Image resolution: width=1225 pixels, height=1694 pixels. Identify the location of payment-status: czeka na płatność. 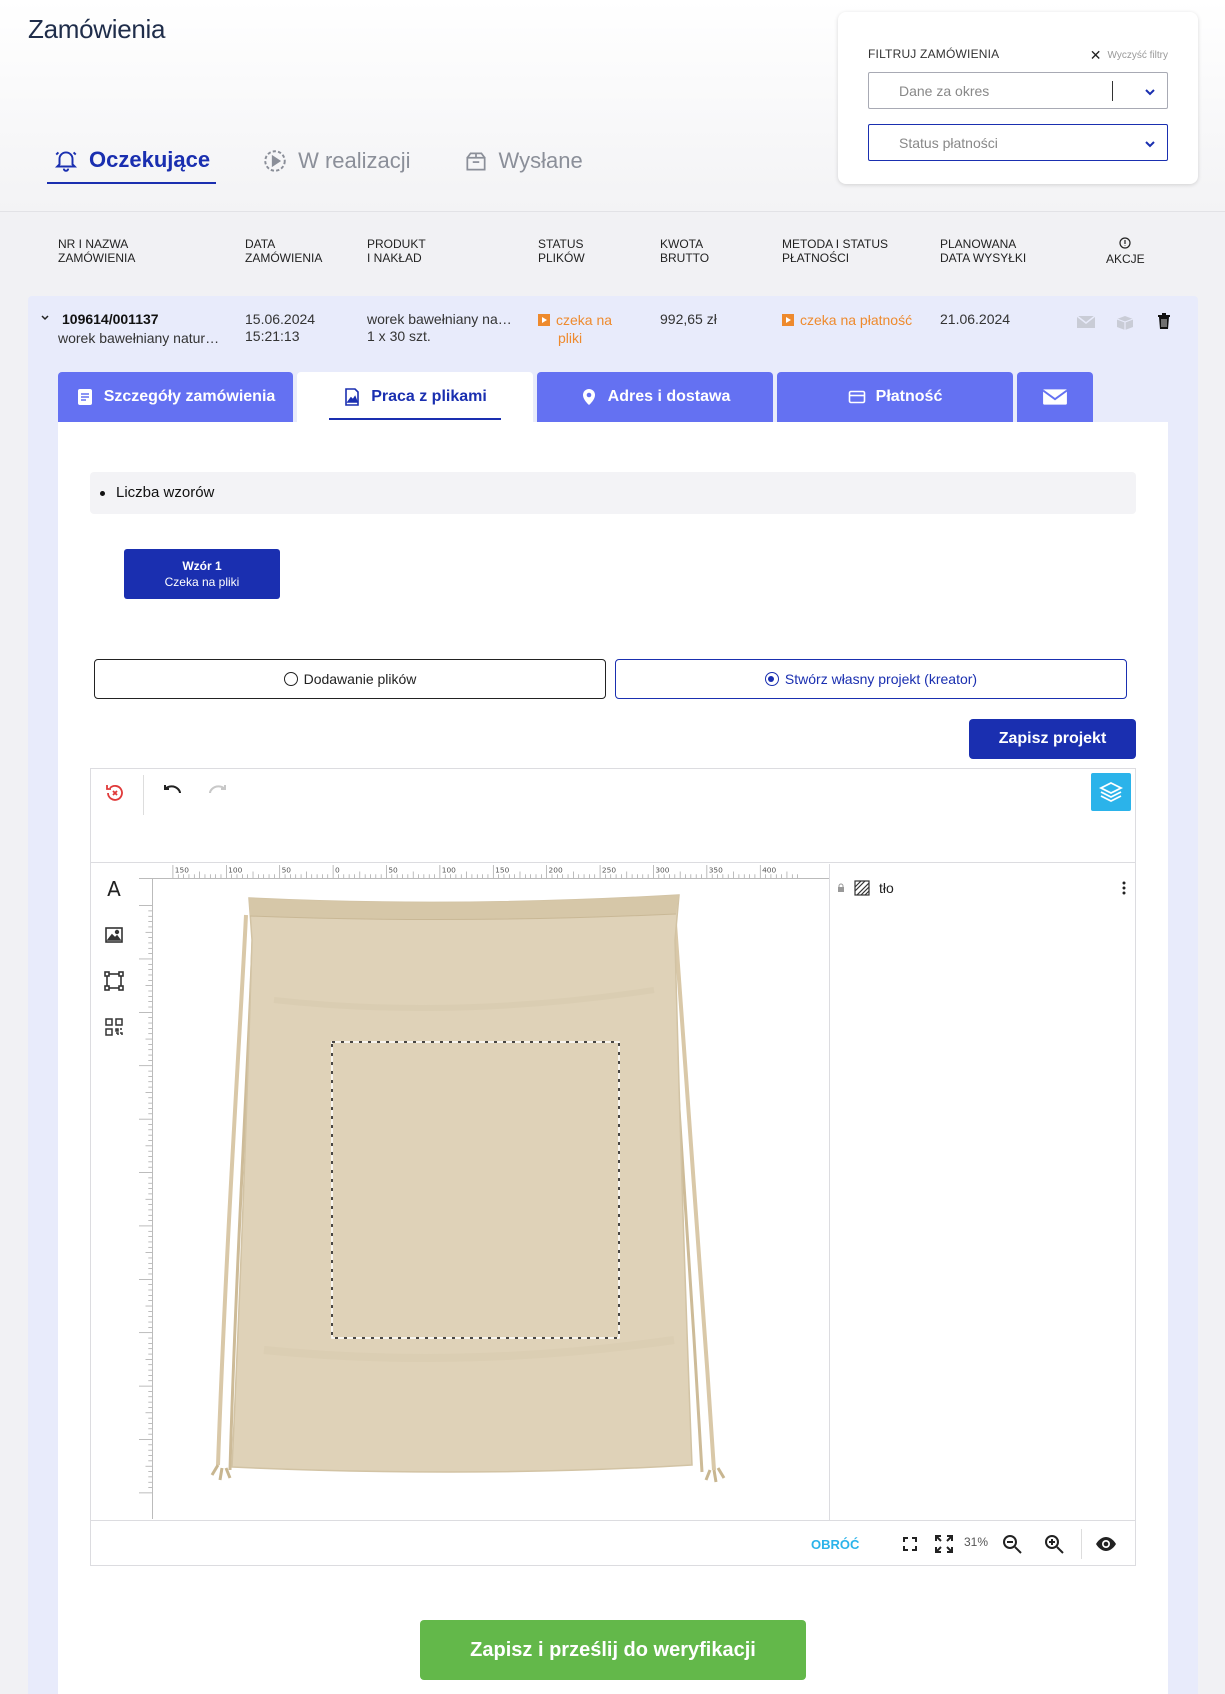
(847, 320).